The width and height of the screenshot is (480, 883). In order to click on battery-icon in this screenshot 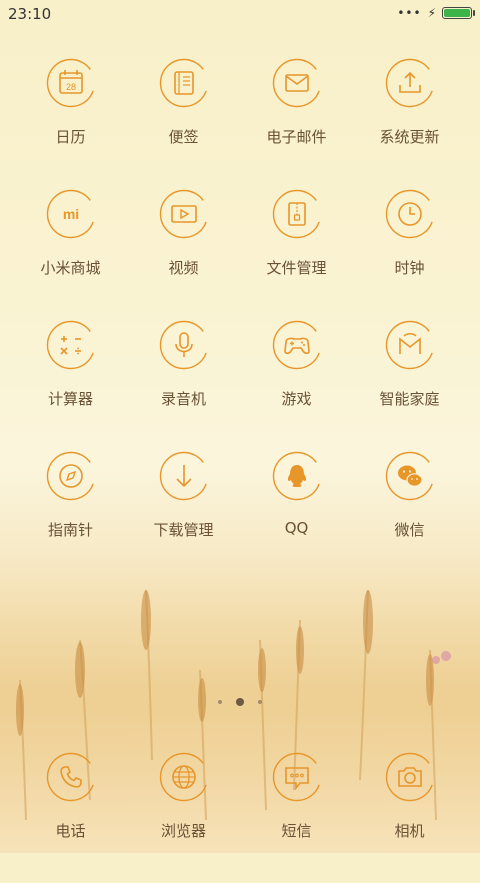, I will do `click(458, 13)`.